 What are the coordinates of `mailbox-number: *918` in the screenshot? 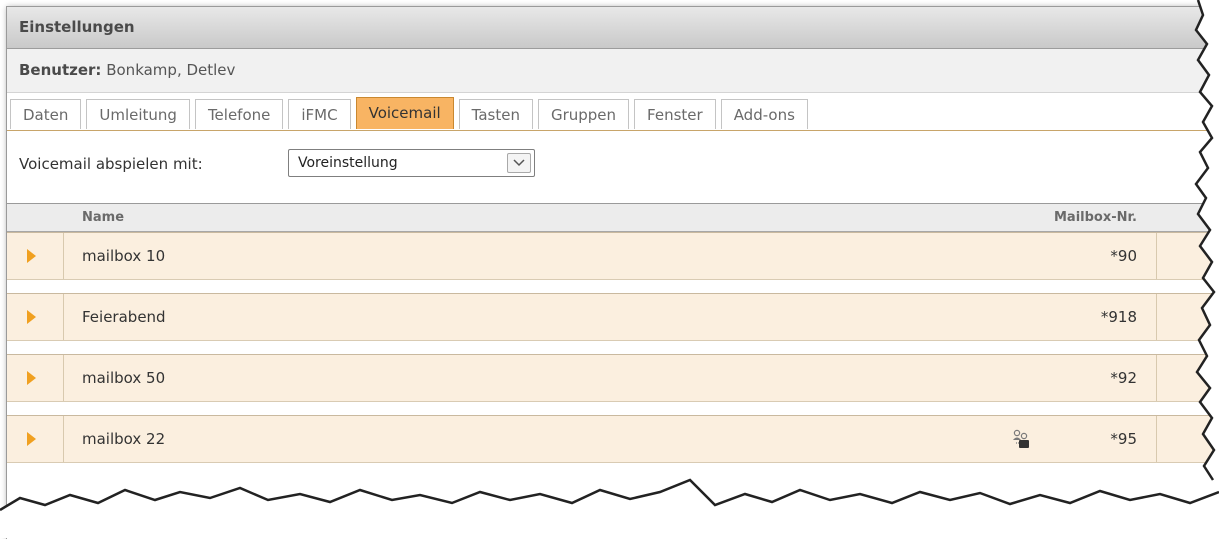 It's located at (1118, 317).